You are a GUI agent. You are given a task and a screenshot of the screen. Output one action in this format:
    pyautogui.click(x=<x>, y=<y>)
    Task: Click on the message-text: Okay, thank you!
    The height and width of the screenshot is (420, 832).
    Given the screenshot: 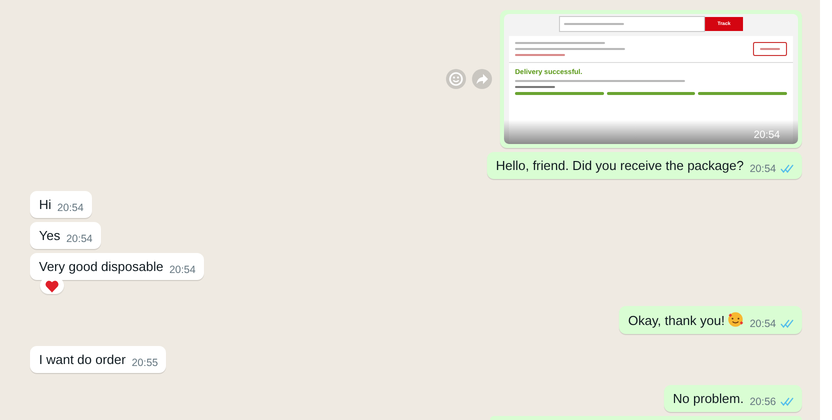 What is the action you would take?
    pyautogui.click(x=676, y=321)
    